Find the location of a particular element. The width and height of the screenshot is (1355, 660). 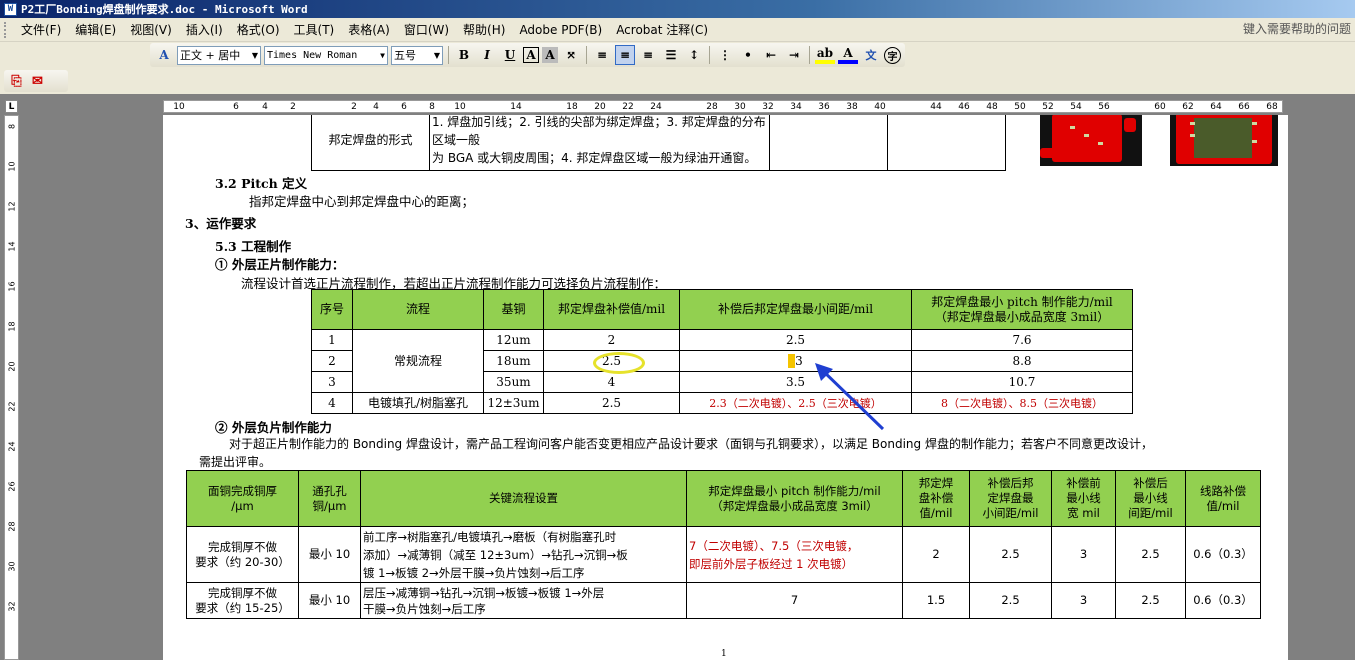

ruler-tick-label: 64 is located at coordinates (1216, 107).